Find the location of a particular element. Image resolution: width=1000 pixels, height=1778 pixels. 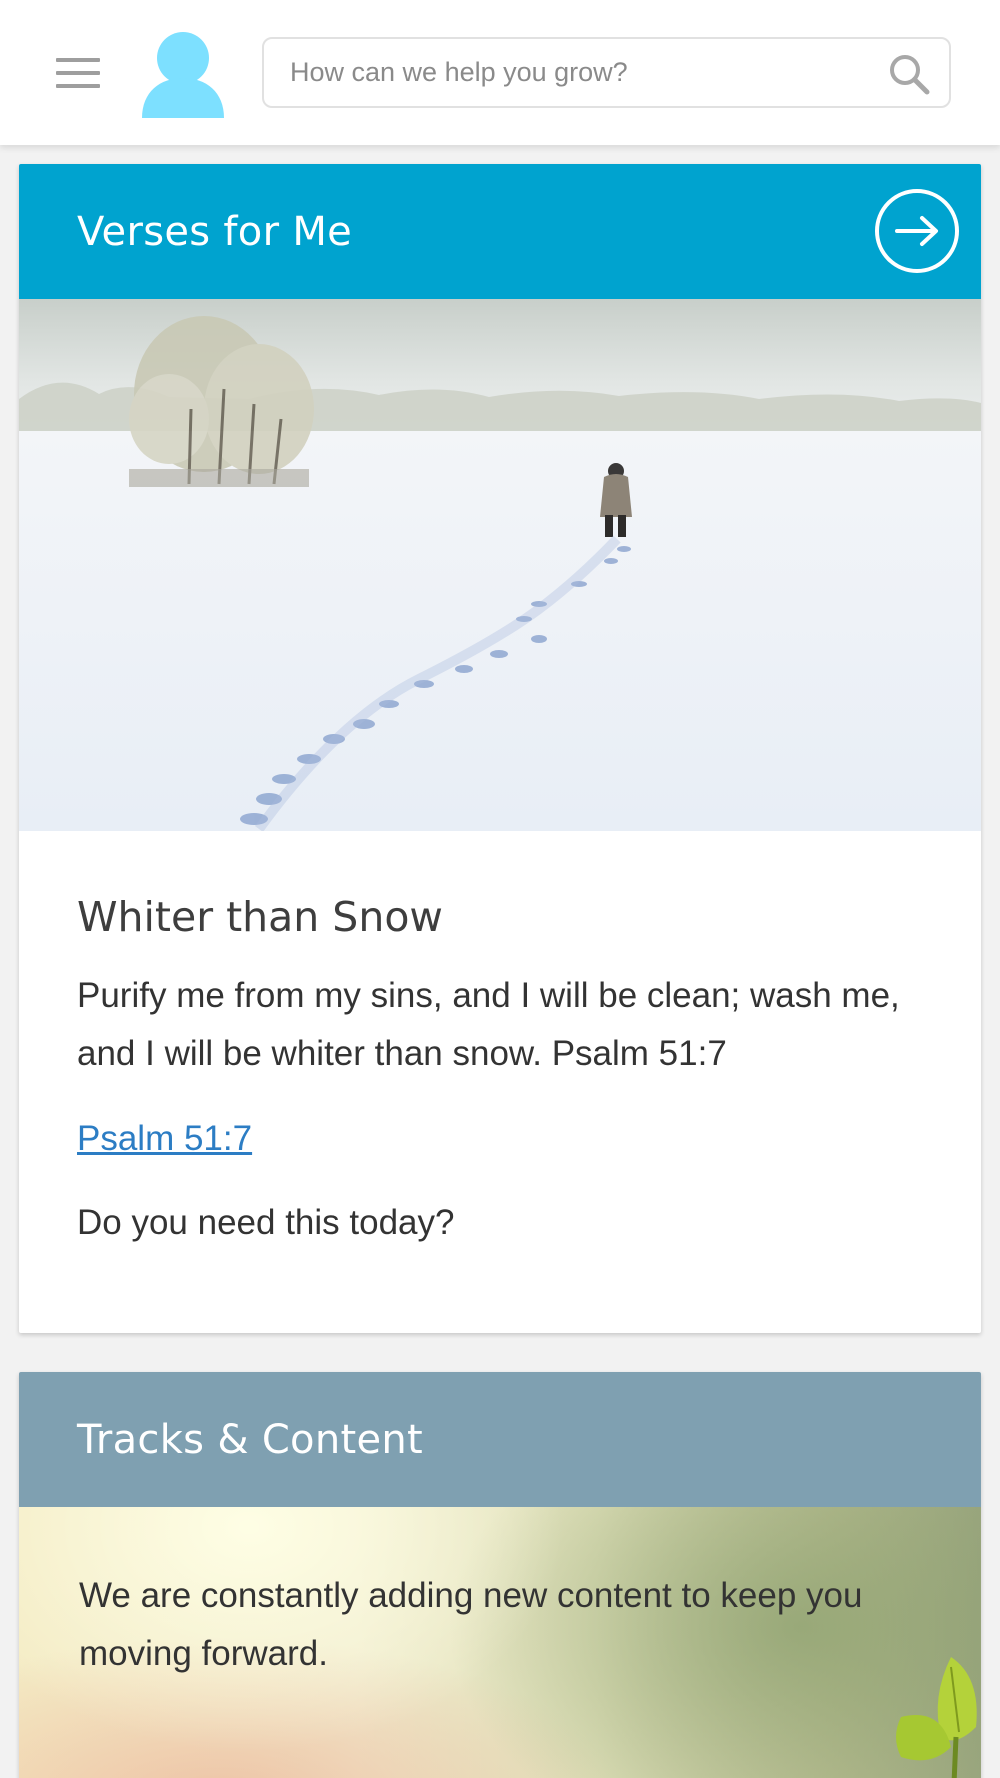

user-avatar-icon is located at coordinates (183, 75).